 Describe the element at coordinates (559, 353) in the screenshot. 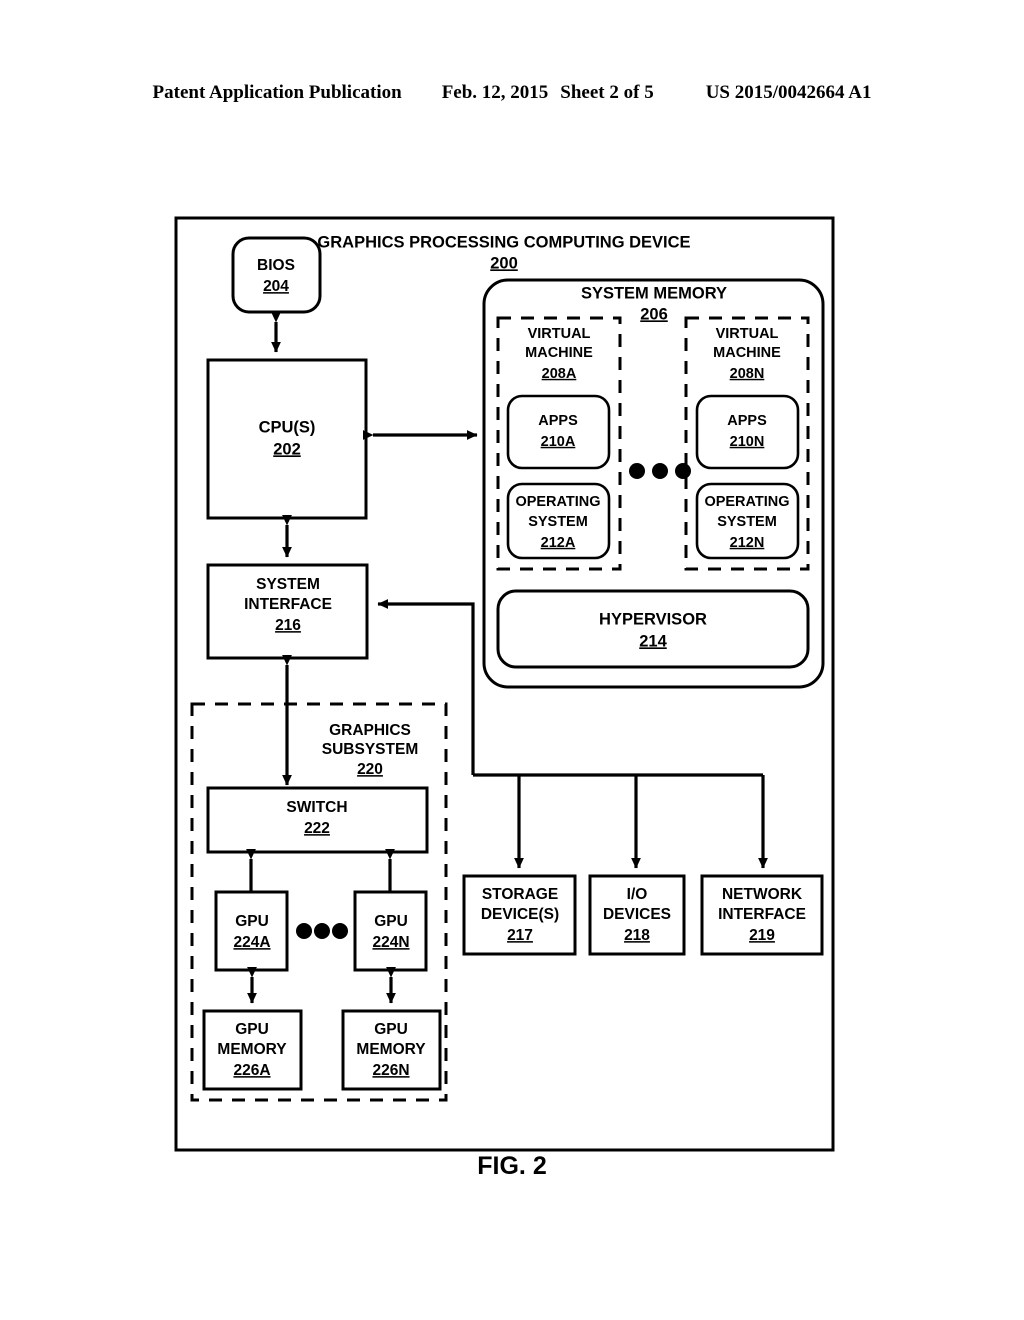

I see `virtual-machine-a-line2: MACHINE` at that location.